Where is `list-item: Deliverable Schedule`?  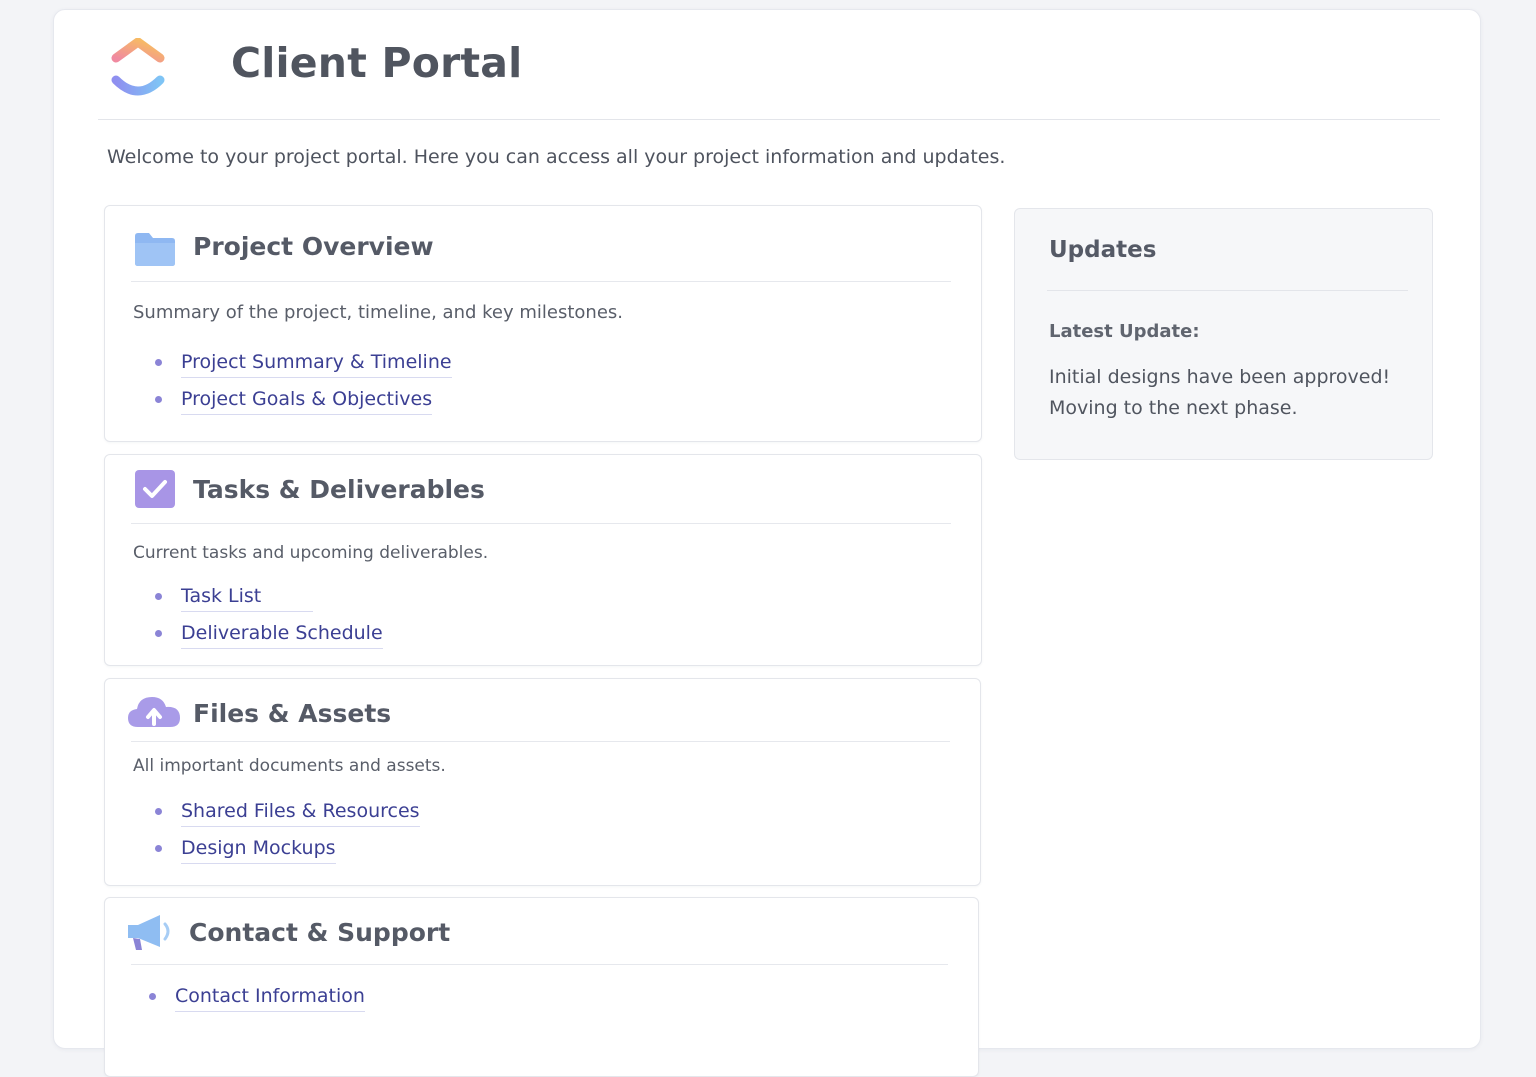
list-item: Deliverable Schedule is located at coordinates (269, 639).